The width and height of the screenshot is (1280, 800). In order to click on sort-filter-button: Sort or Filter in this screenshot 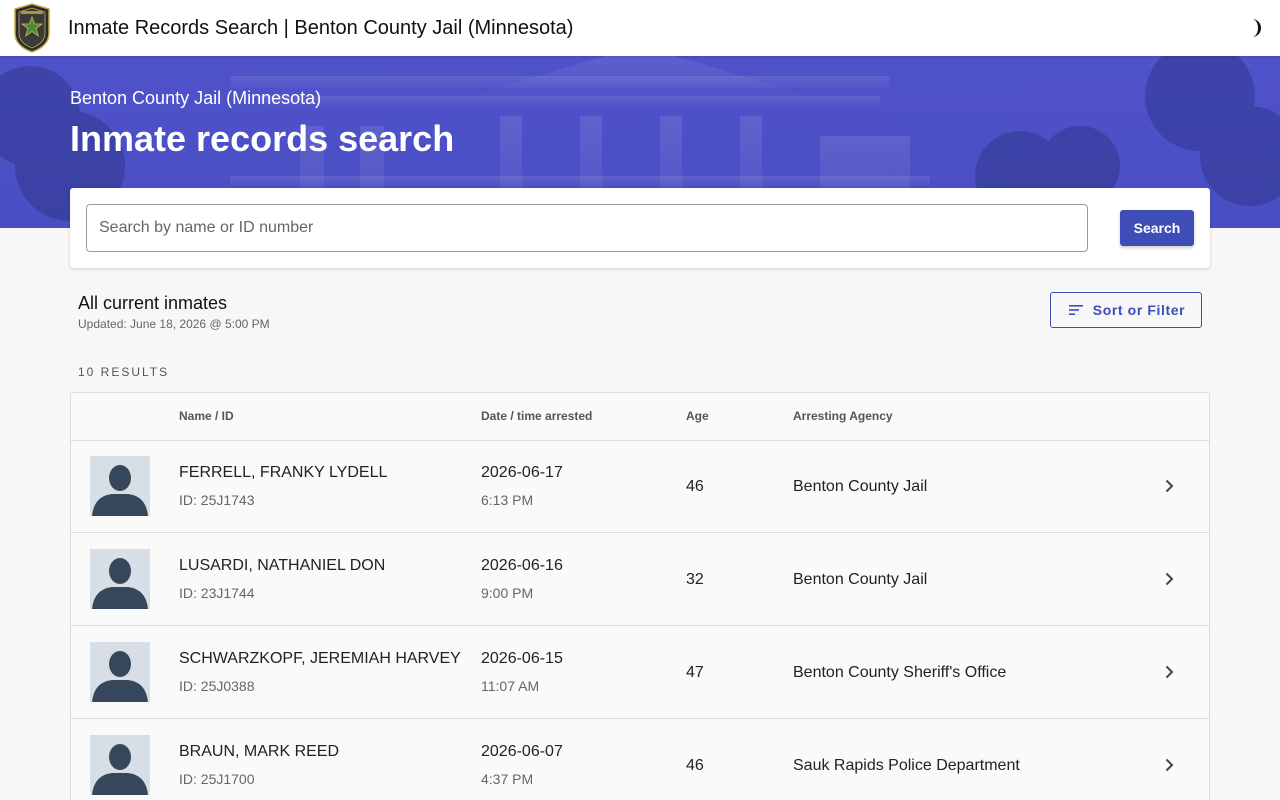, I will do `click(1126, 310)`.